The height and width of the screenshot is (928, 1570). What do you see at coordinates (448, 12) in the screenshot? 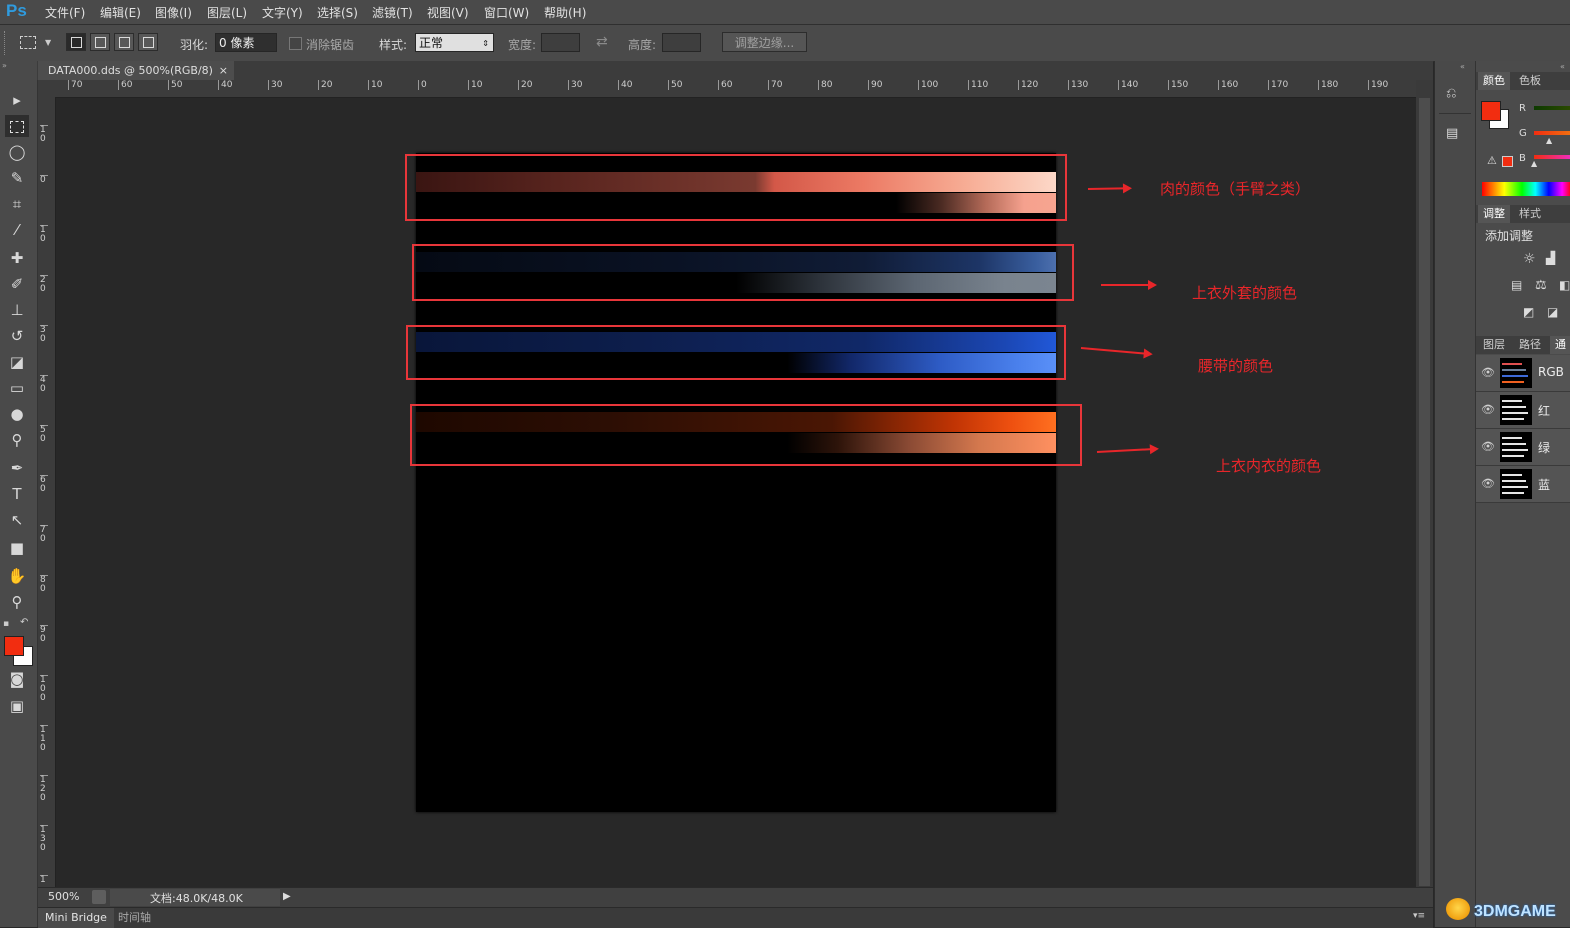
I see `menu-view: 视图(V)` at bounding box center [448, 12].